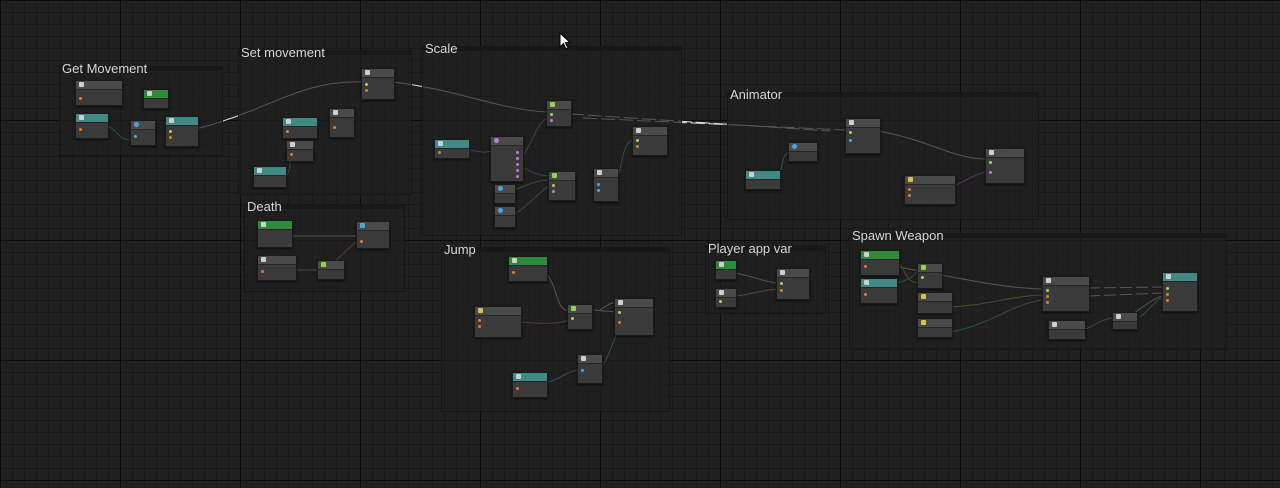  What do you see at coordinates (750, 248) in the screenshot?
I see `group-title: Player app var` at bounding box center [750, 248].